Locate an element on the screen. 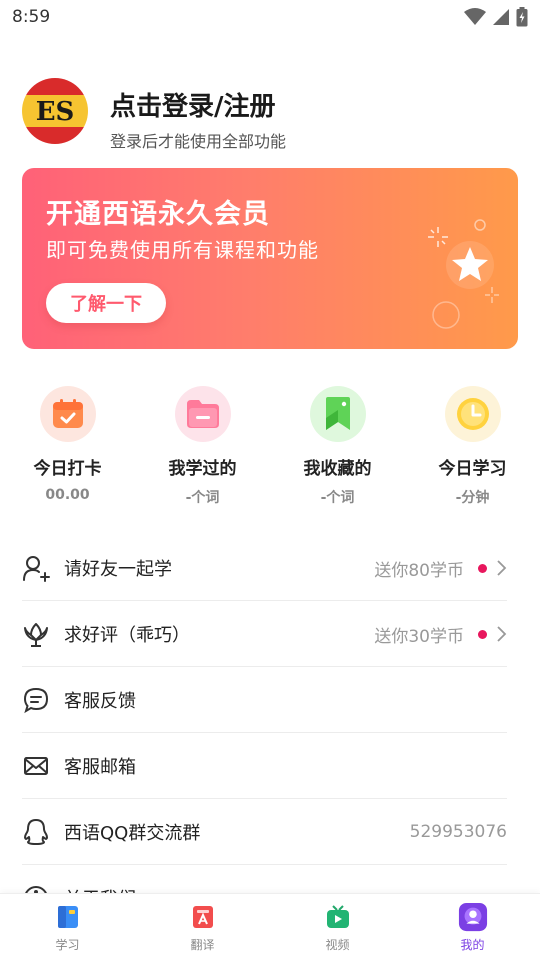 The image size is (540, 960). stat-label: 今日打卡 is located at coordinates (67, 469).